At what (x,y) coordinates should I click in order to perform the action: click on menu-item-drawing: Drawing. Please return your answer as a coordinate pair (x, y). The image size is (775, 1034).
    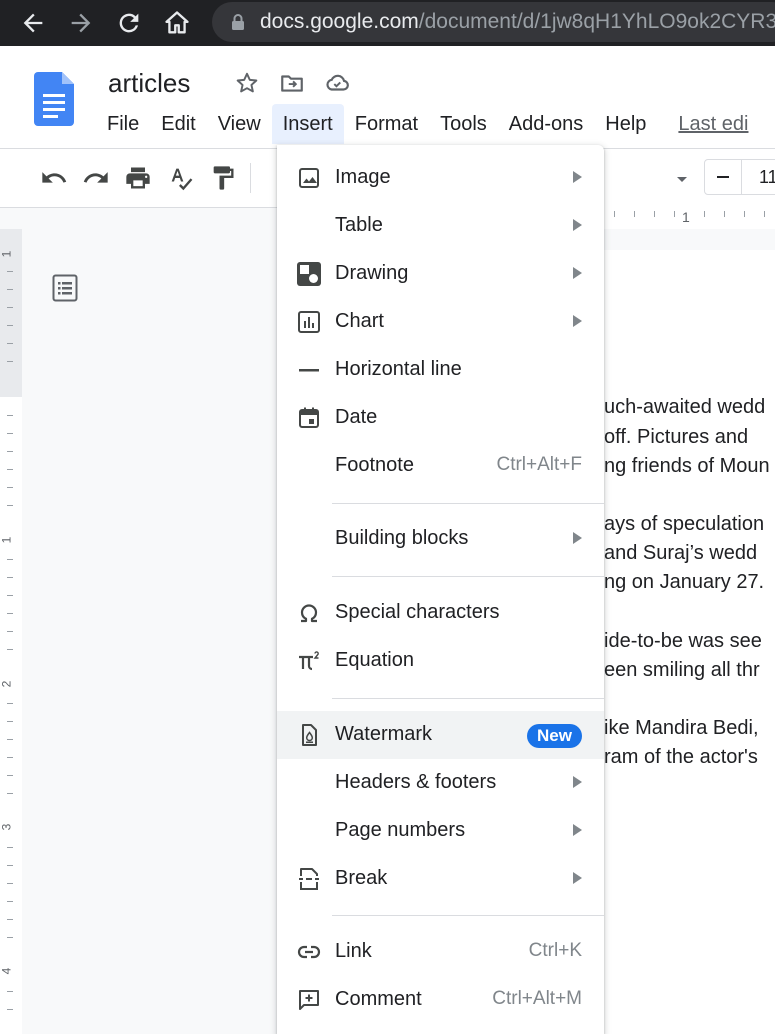
    Looking at the image, I should click on (440, 274).